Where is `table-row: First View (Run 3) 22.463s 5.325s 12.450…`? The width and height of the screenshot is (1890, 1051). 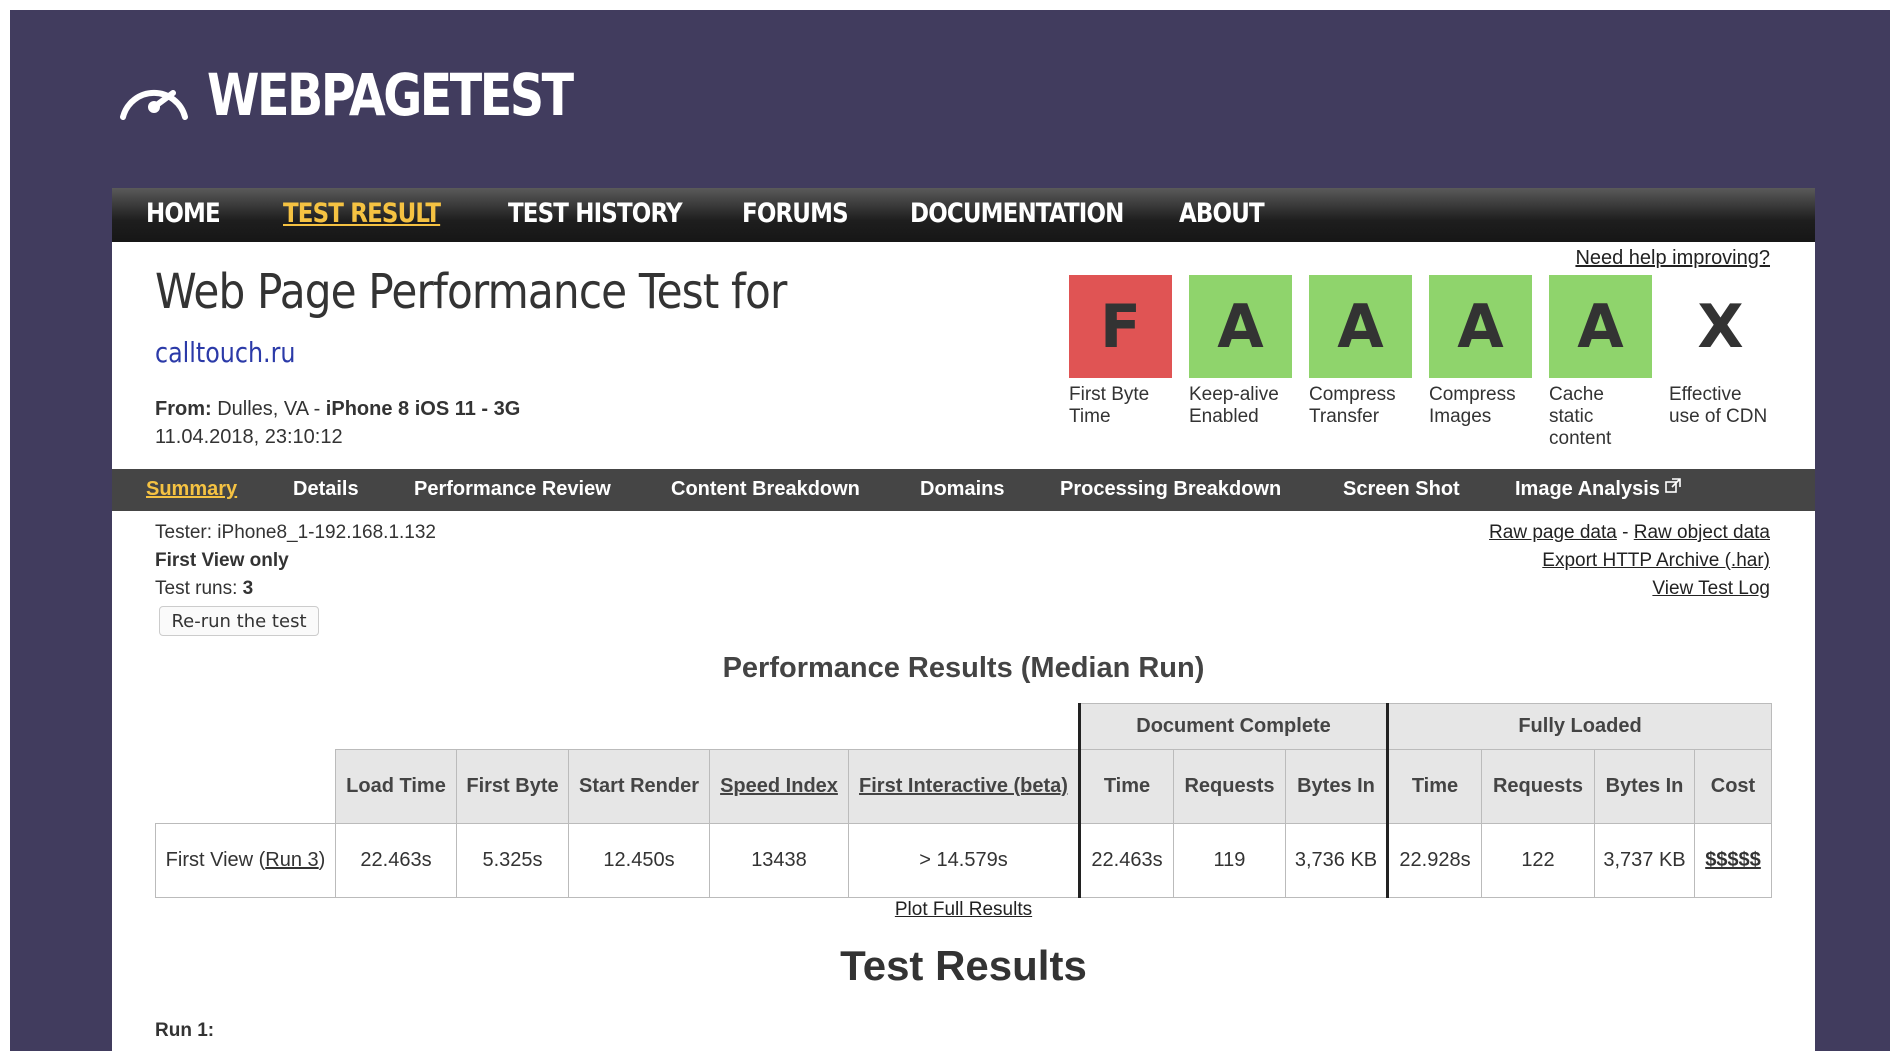 table-row: First View (Run 3) 22.463s 5.325s 12.450… is located at coordinates (963, 860).